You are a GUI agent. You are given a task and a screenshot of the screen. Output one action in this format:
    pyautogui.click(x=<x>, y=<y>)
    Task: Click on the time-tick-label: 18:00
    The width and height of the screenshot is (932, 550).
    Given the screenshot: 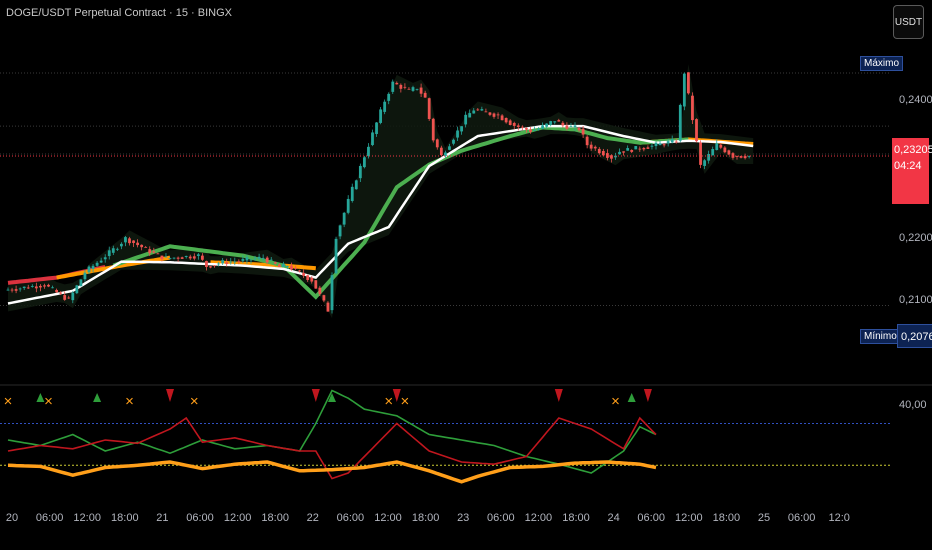 What is the action you would take?
    pyautogui.click(x=425, y=518)
    